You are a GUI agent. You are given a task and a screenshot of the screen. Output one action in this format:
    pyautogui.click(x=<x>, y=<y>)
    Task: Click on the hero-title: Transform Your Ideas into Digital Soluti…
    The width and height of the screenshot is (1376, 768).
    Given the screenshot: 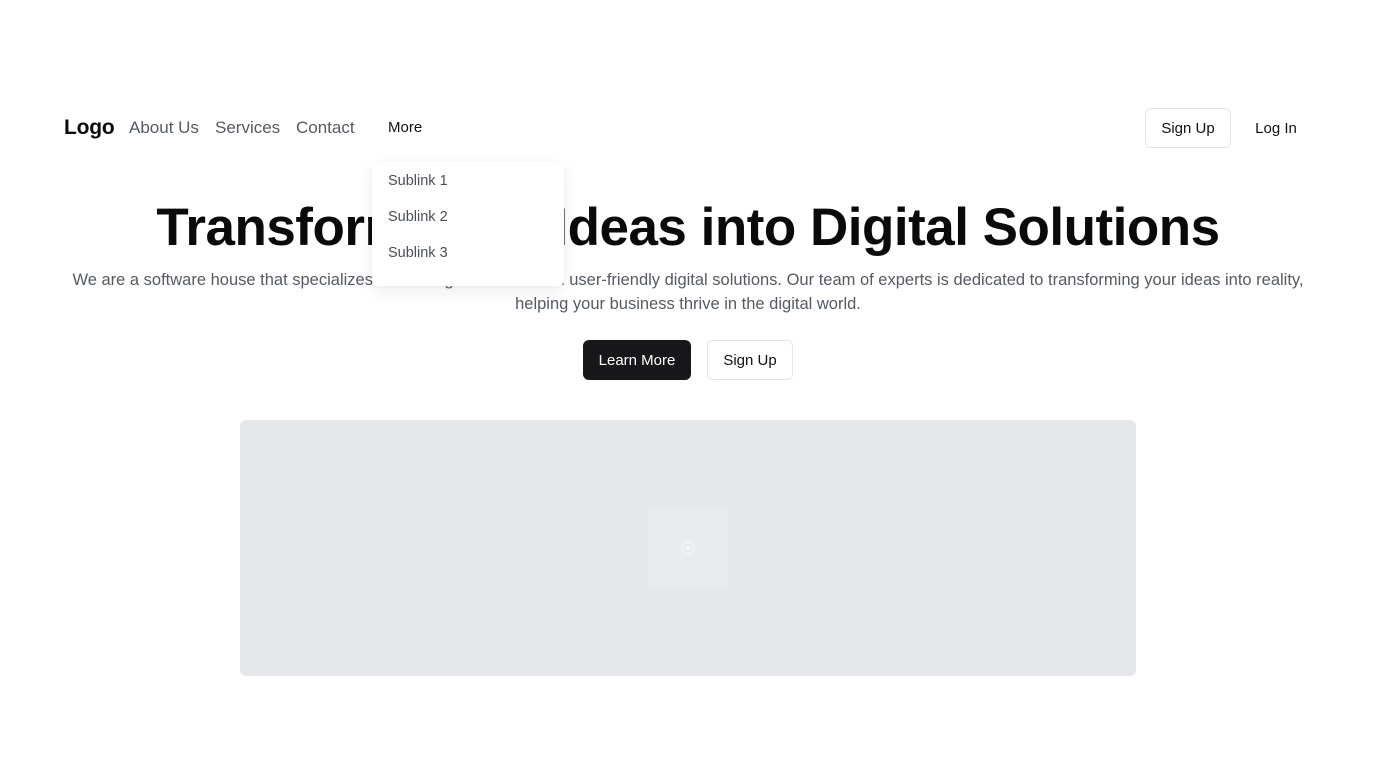 What is the action you would take?
    pyautogui.click(x=688, y=227)
    